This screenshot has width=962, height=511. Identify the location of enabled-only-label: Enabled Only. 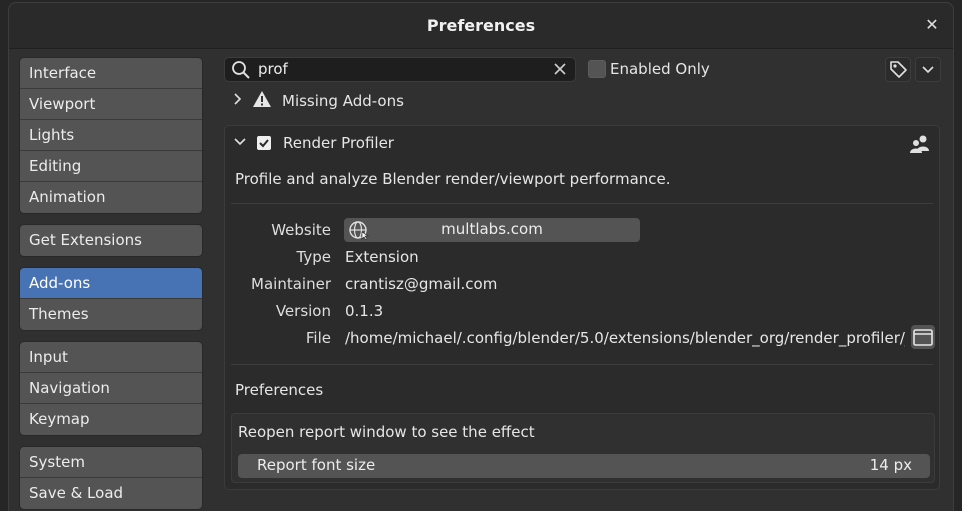
(660, 69).